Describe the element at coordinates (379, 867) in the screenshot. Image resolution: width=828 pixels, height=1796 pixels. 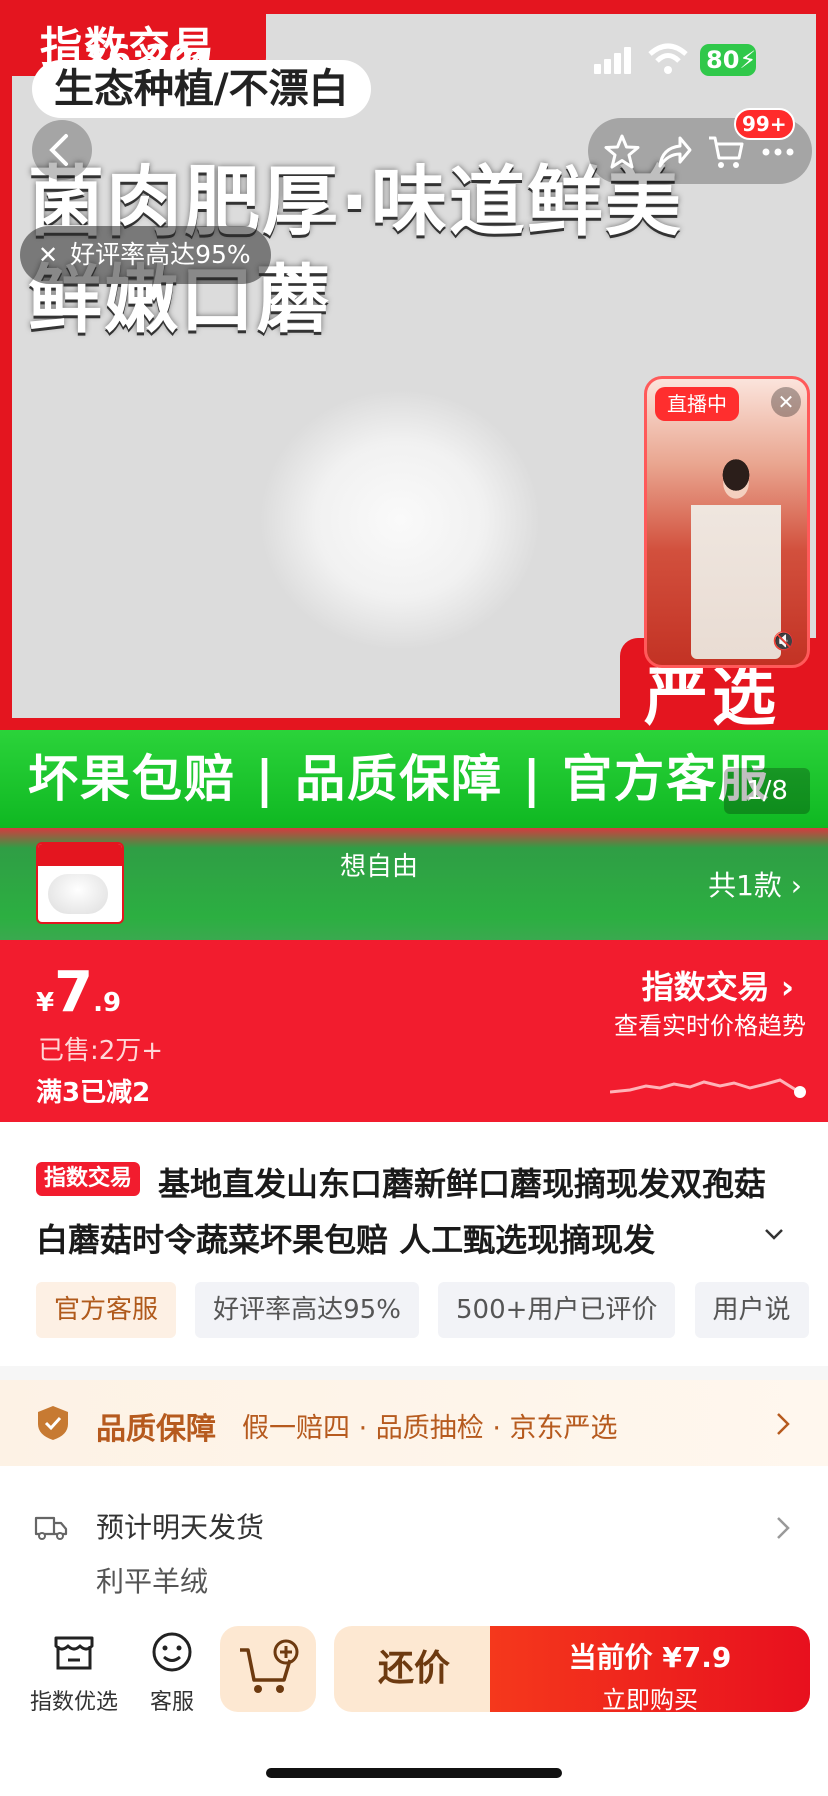
I see `sku-title: 想自由` at that location.